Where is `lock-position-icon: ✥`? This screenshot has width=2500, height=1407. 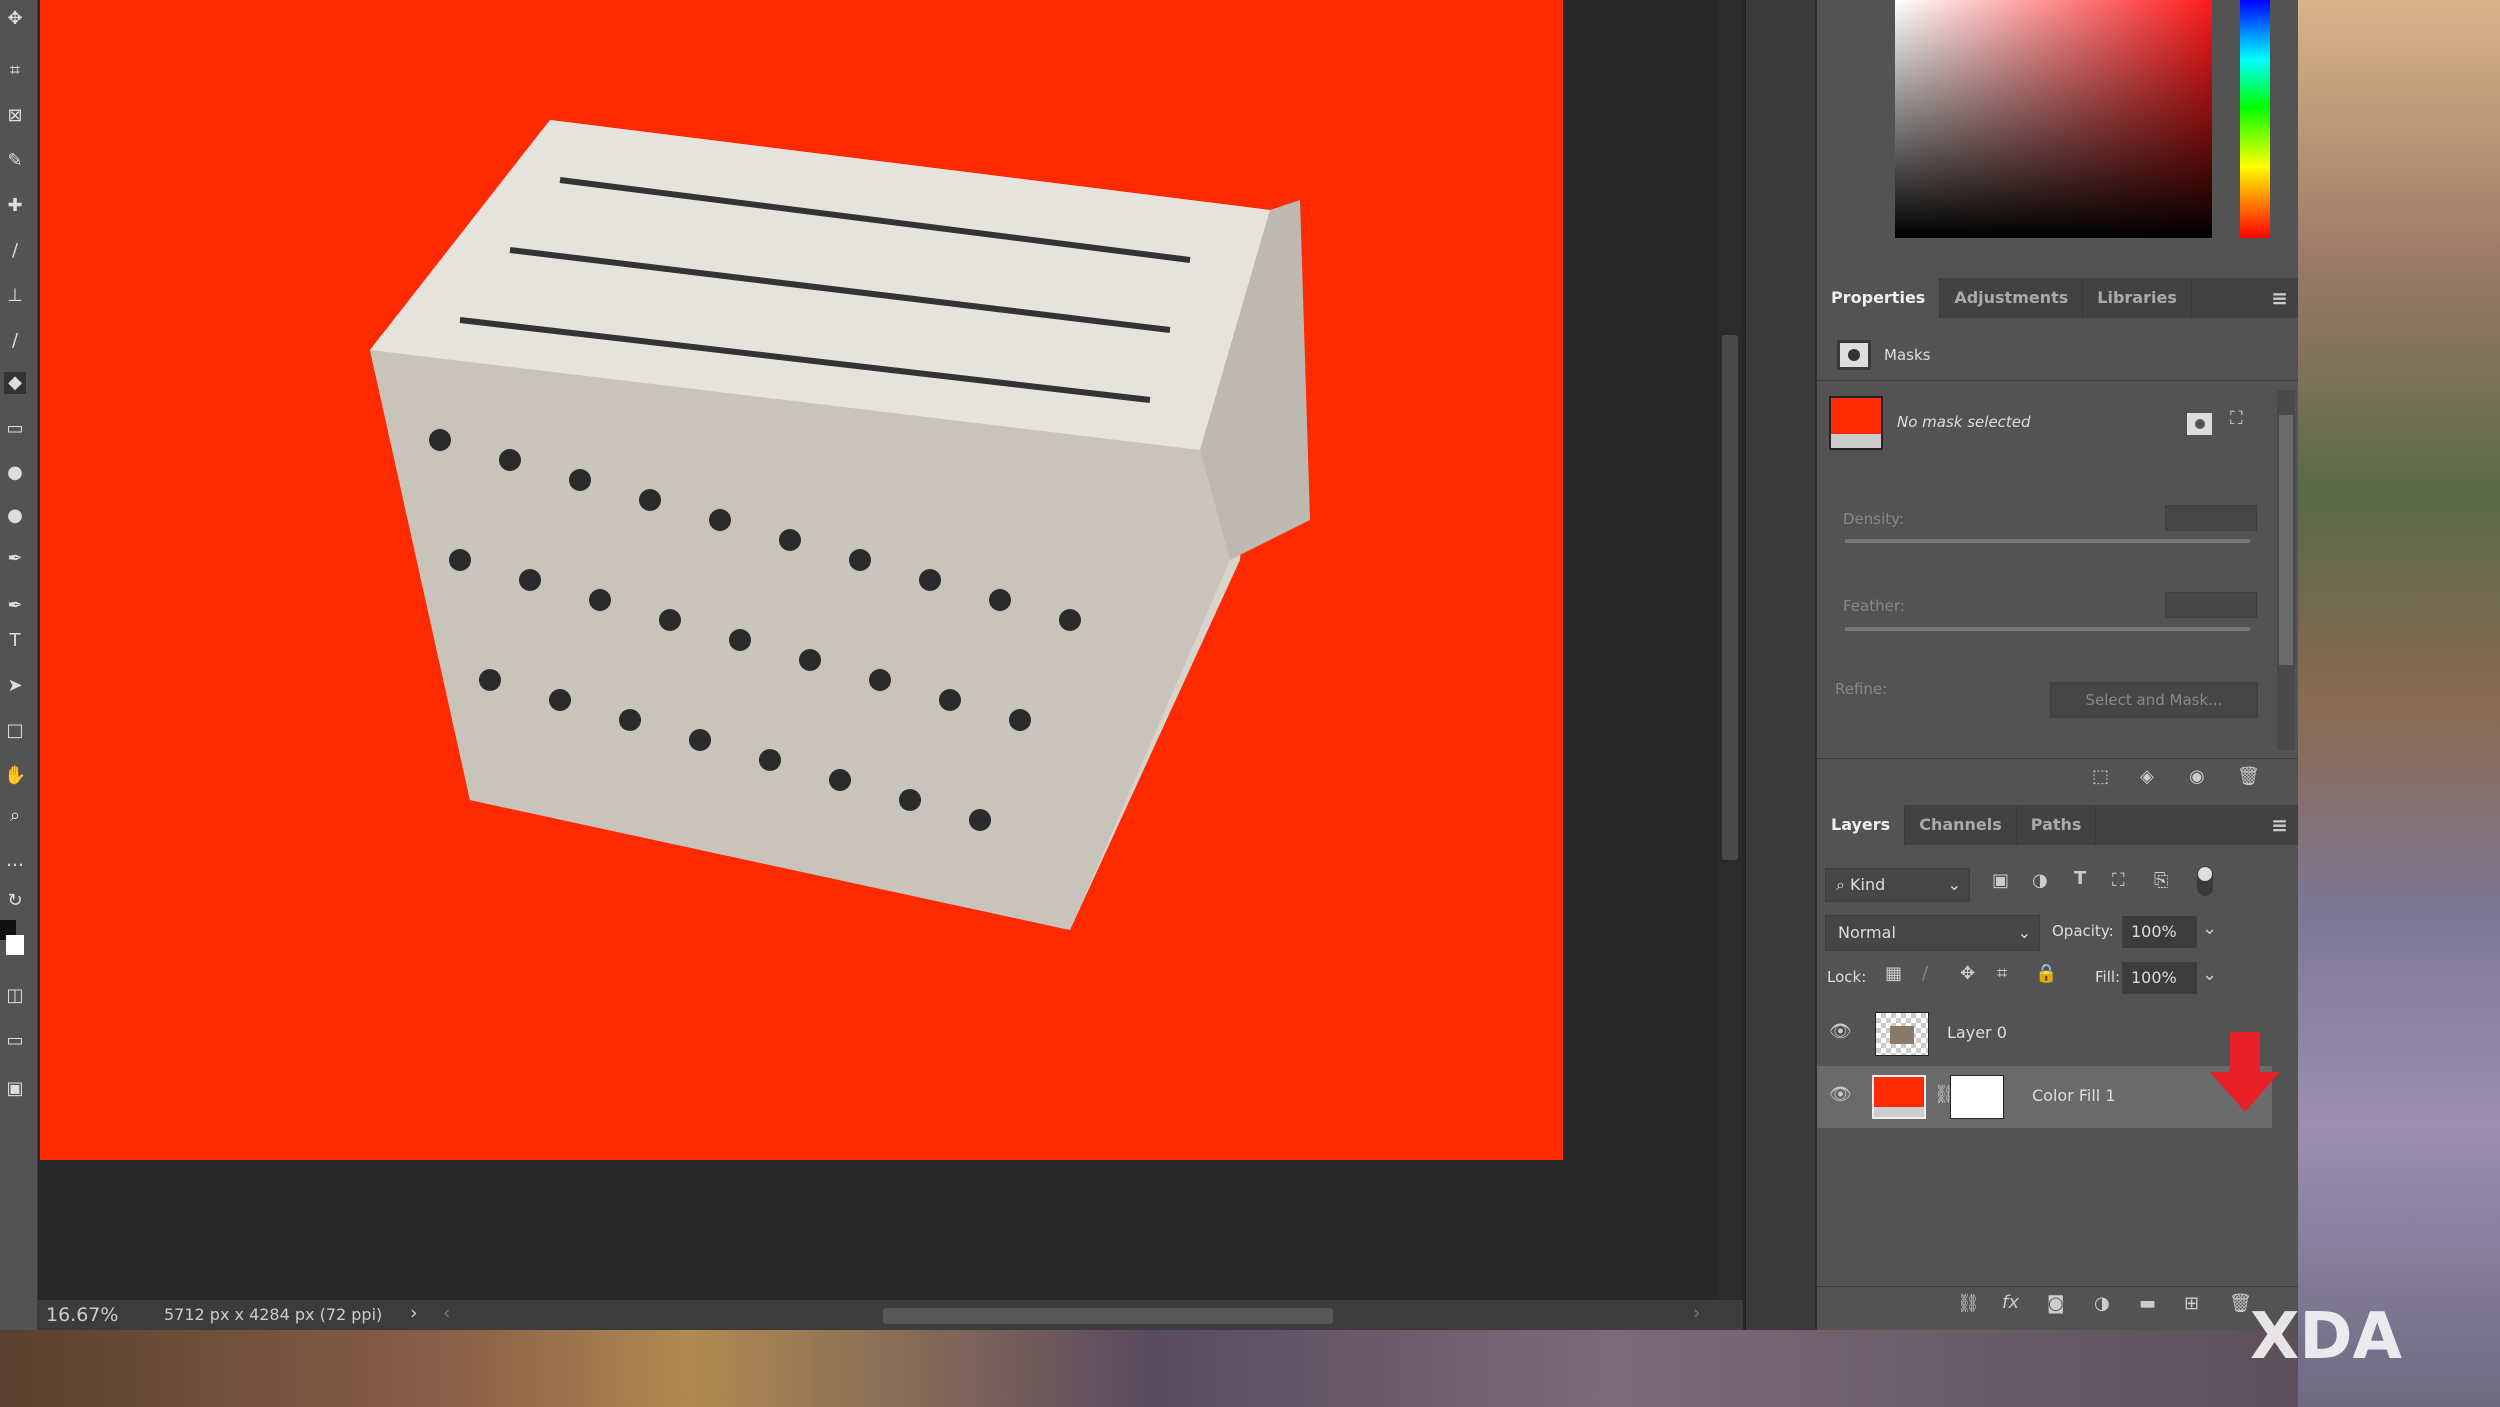
lock-position-icon: ✥ is located at coordinates (1967, 973).